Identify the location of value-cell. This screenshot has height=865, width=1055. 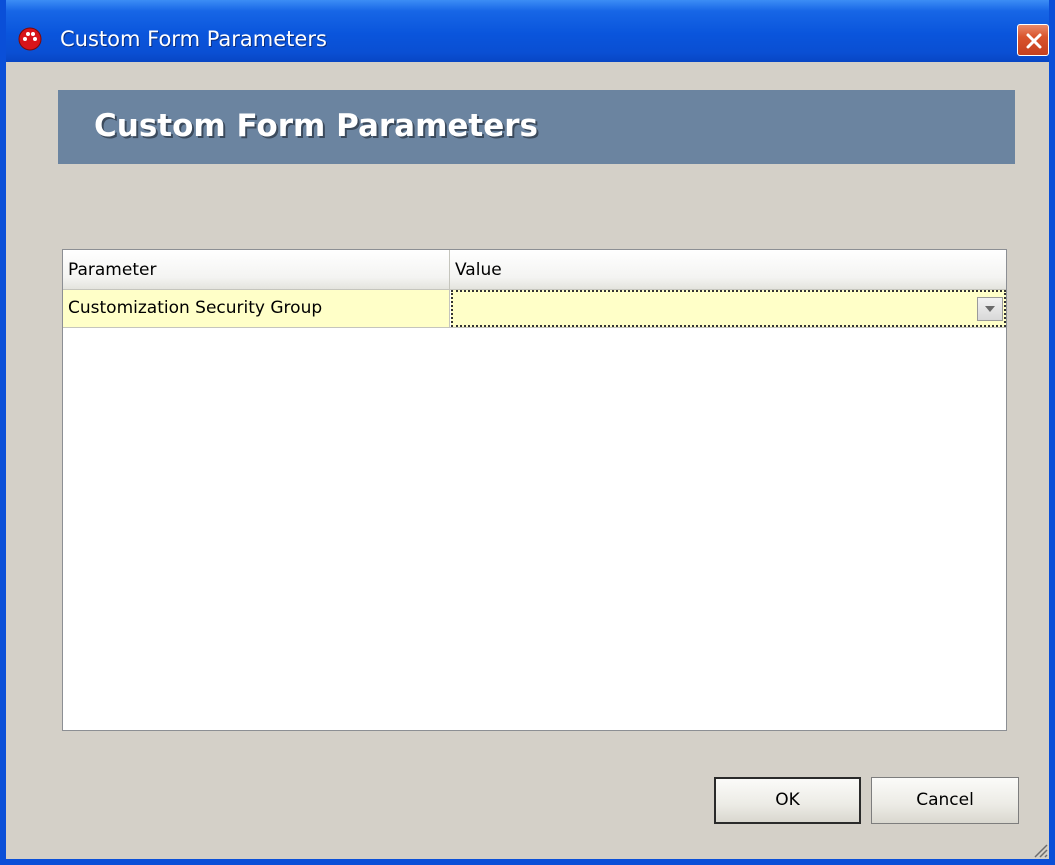
(728, 308).